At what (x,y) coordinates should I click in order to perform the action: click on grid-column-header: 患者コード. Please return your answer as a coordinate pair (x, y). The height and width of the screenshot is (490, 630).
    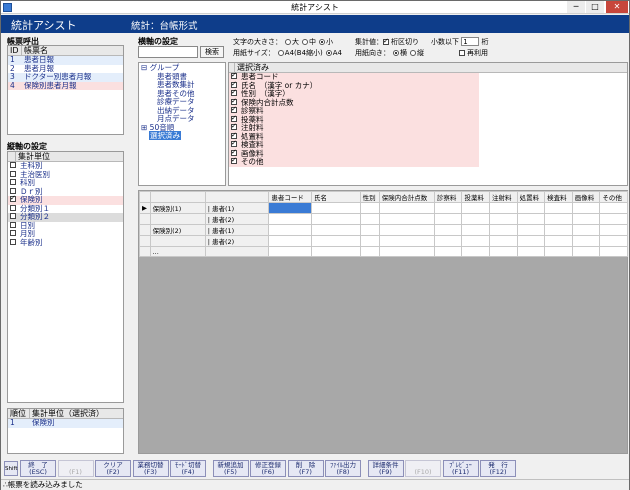
    Looking at the image, I should click on (290, 197).